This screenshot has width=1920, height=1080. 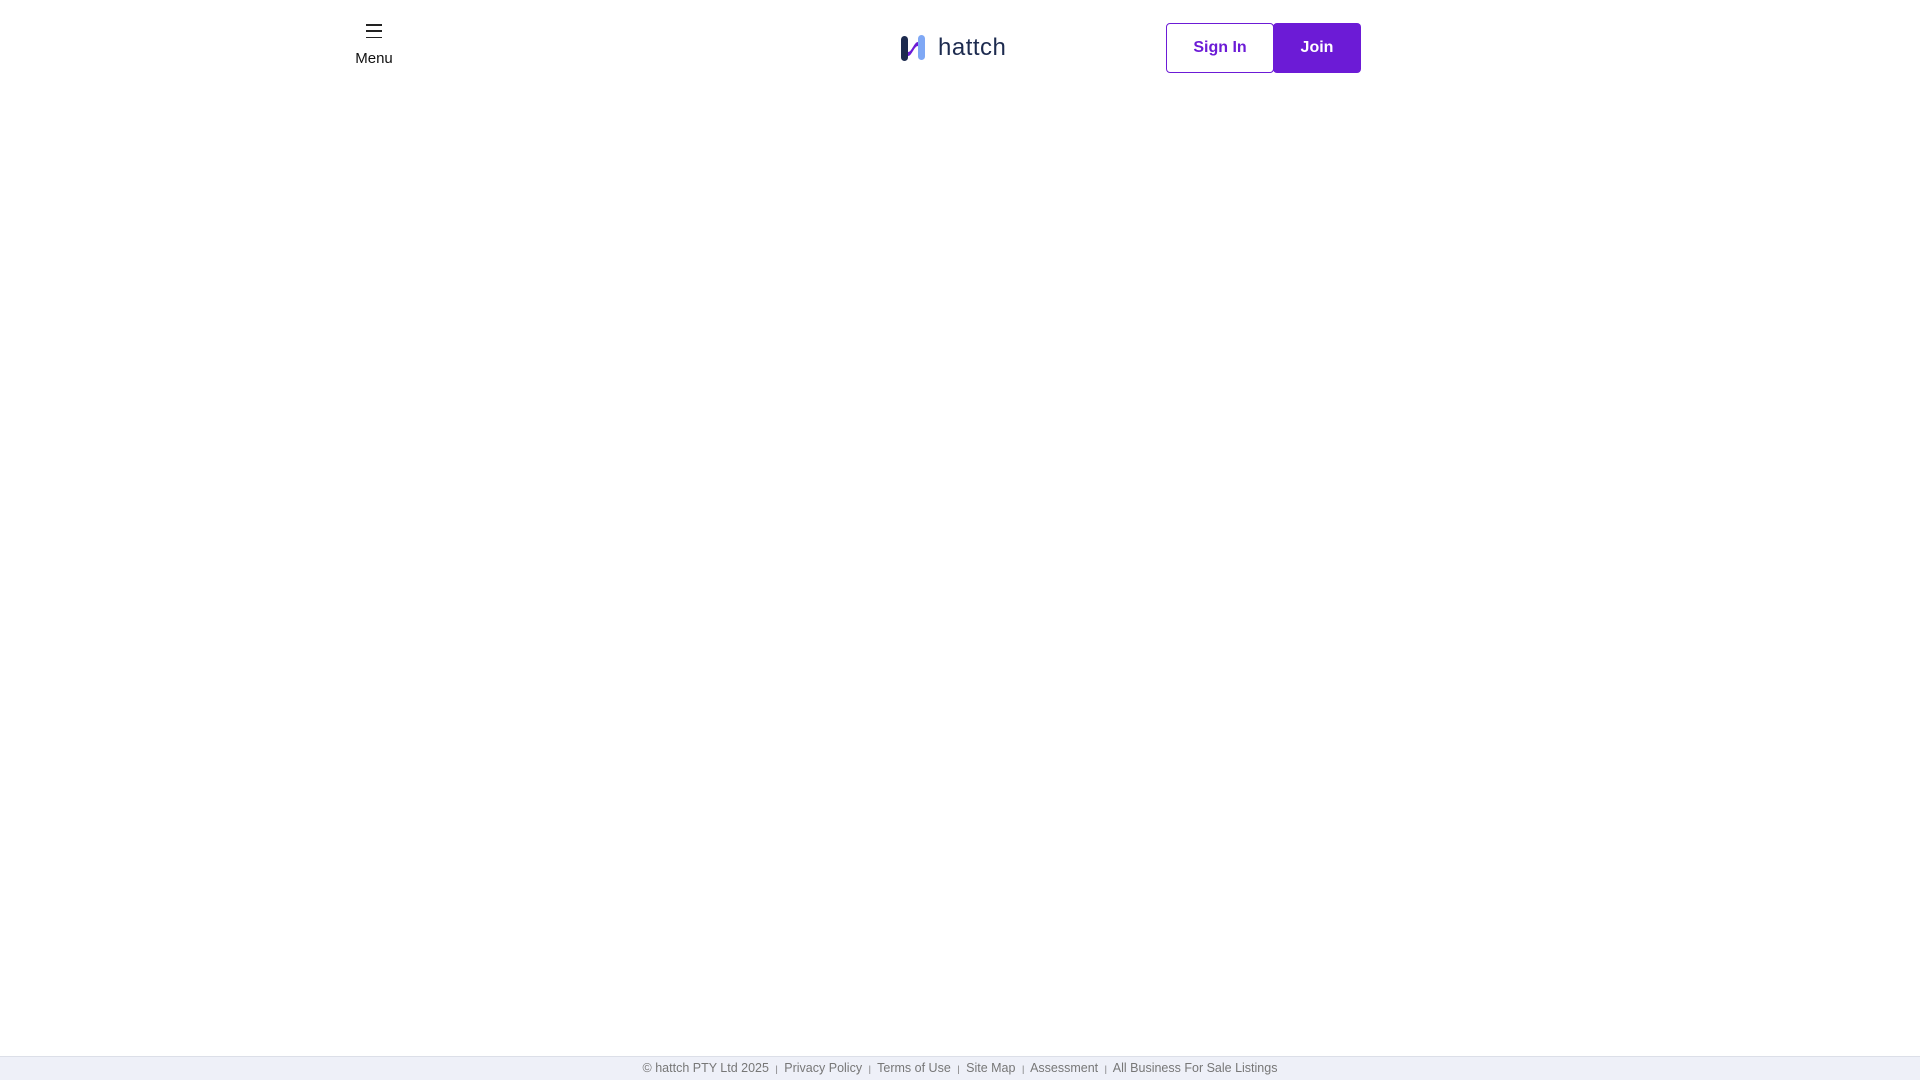 What do you see at coordinates (913, 48) in the screenshot?
I see `hattch-logo-icon` at bounding box center [913, 48].